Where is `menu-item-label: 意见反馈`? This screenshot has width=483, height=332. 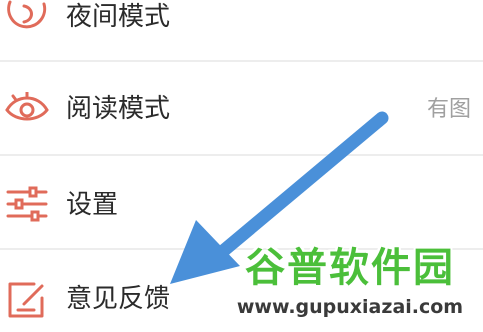 menu-item-label: 意见反馈 is located at coordinates (118, 299).